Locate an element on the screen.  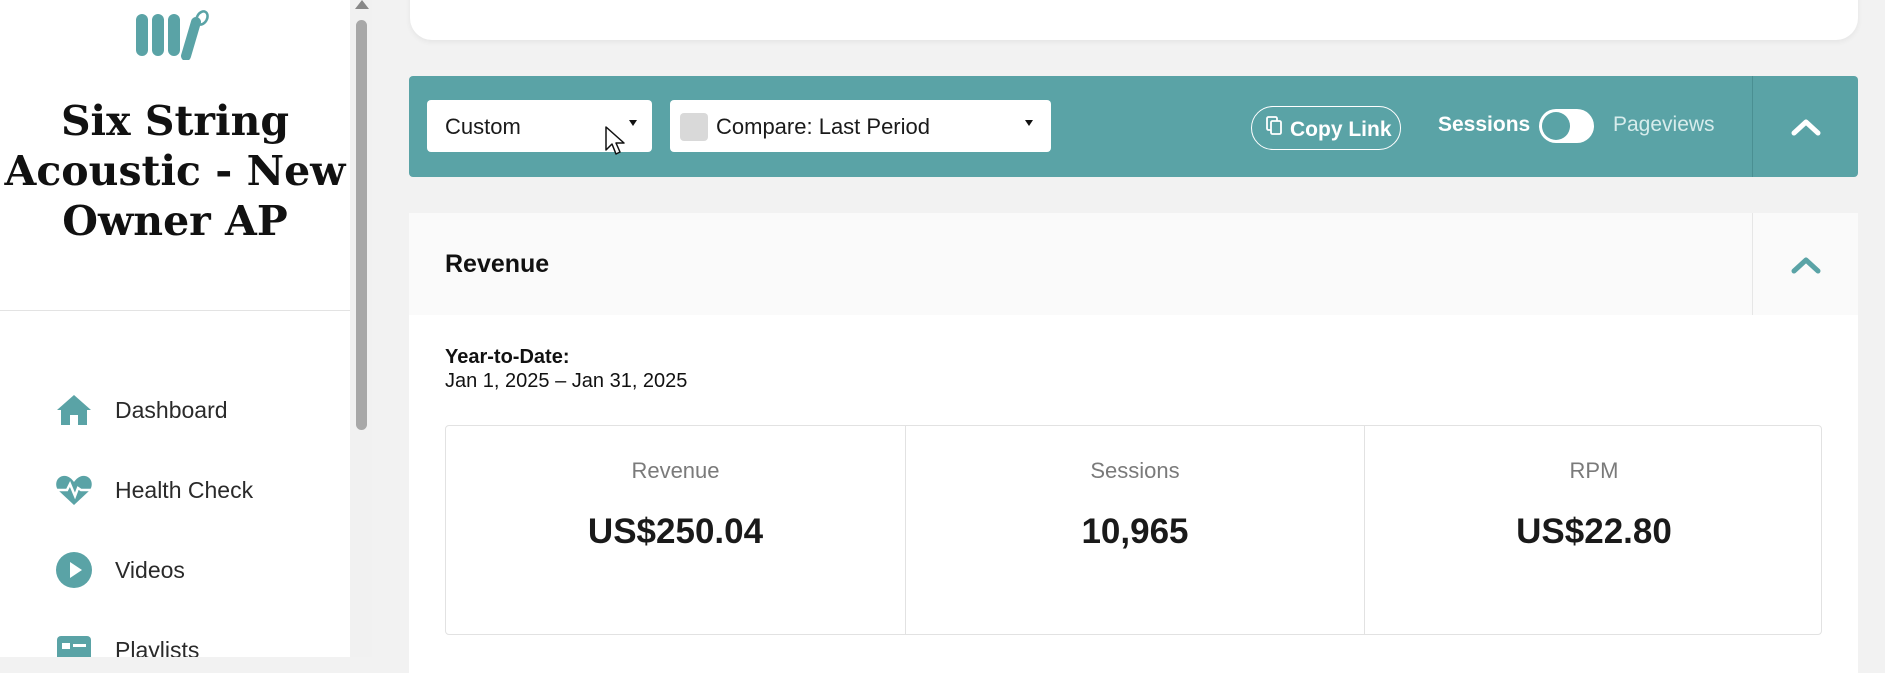
toolbar-collapse-button is located at coordinates (1805, 126).